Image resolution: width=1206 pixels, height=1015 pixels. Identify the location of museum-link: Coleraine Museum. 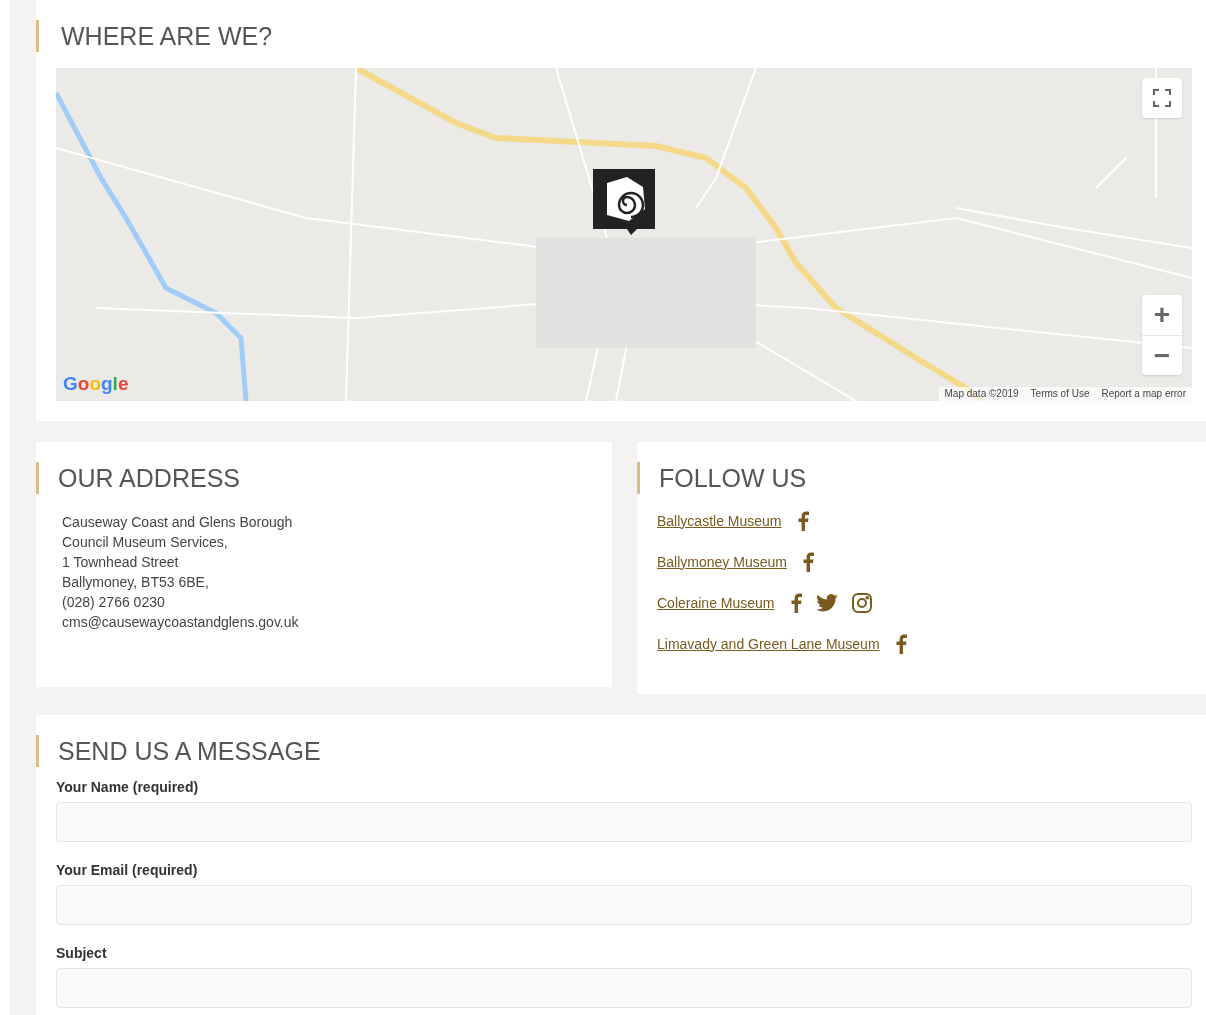
(716, 603).